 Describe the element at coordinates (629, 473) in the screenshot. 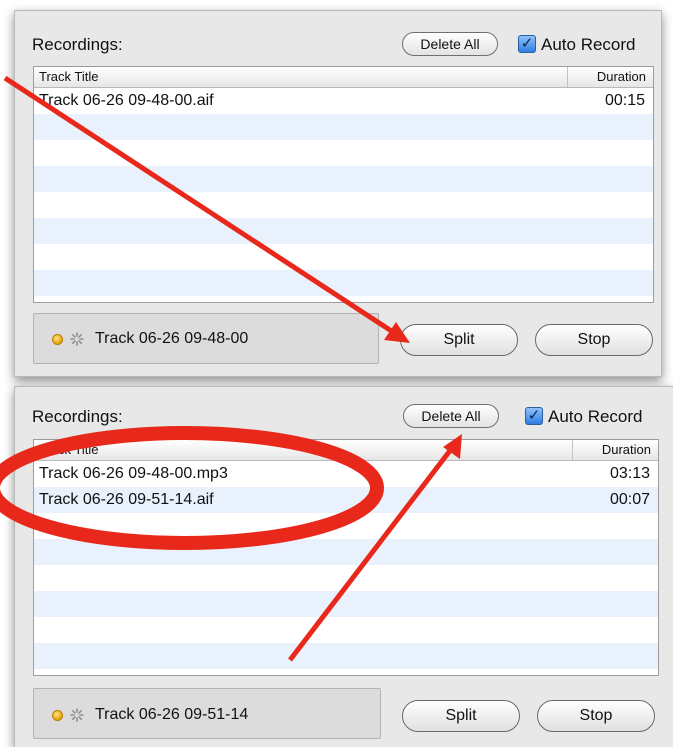

I see `duration-cell: 03:13` at that location.